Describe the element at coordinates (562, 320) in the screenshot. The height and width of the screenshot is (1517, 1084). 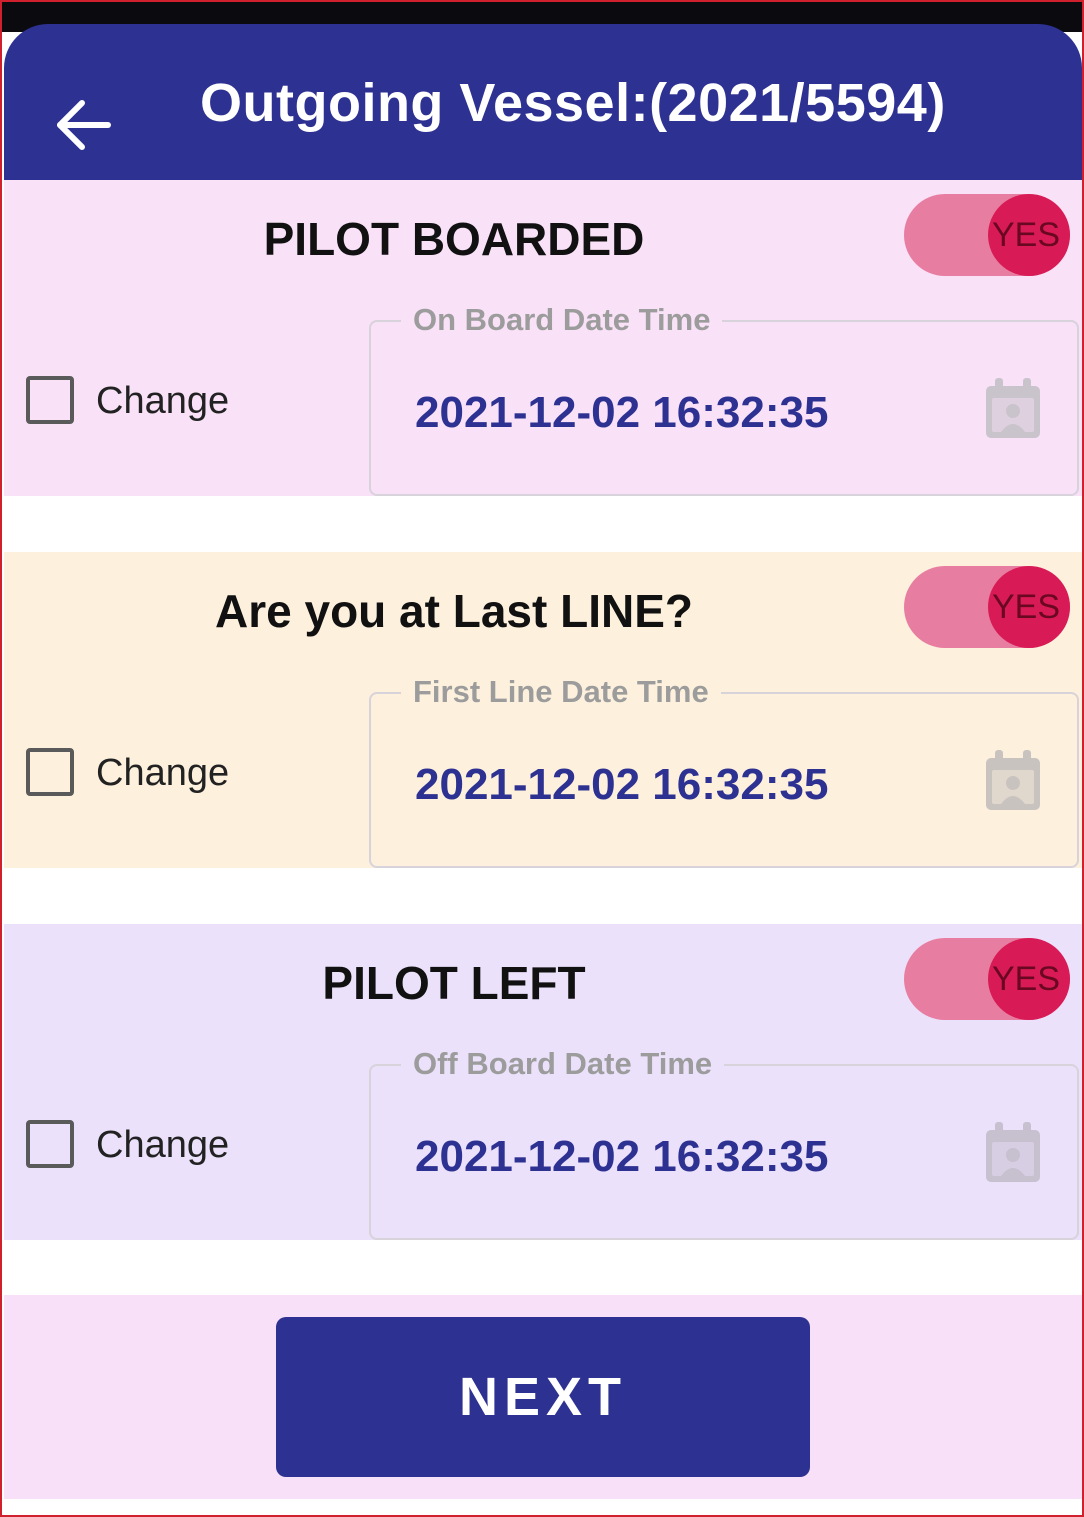
I see `field-label: On Board Date Time` at that location.